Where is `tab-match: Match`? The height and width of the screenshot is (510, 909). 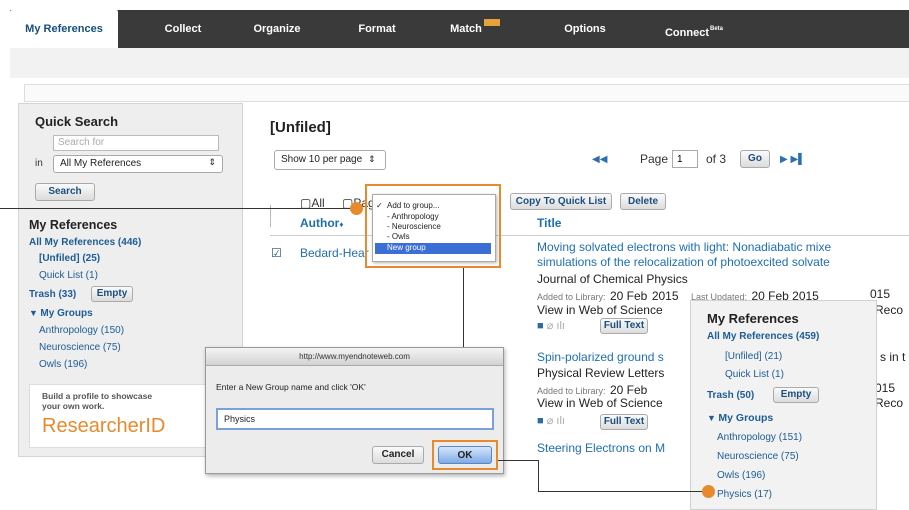 tab-match: Match is located at coordinates (475, 29).